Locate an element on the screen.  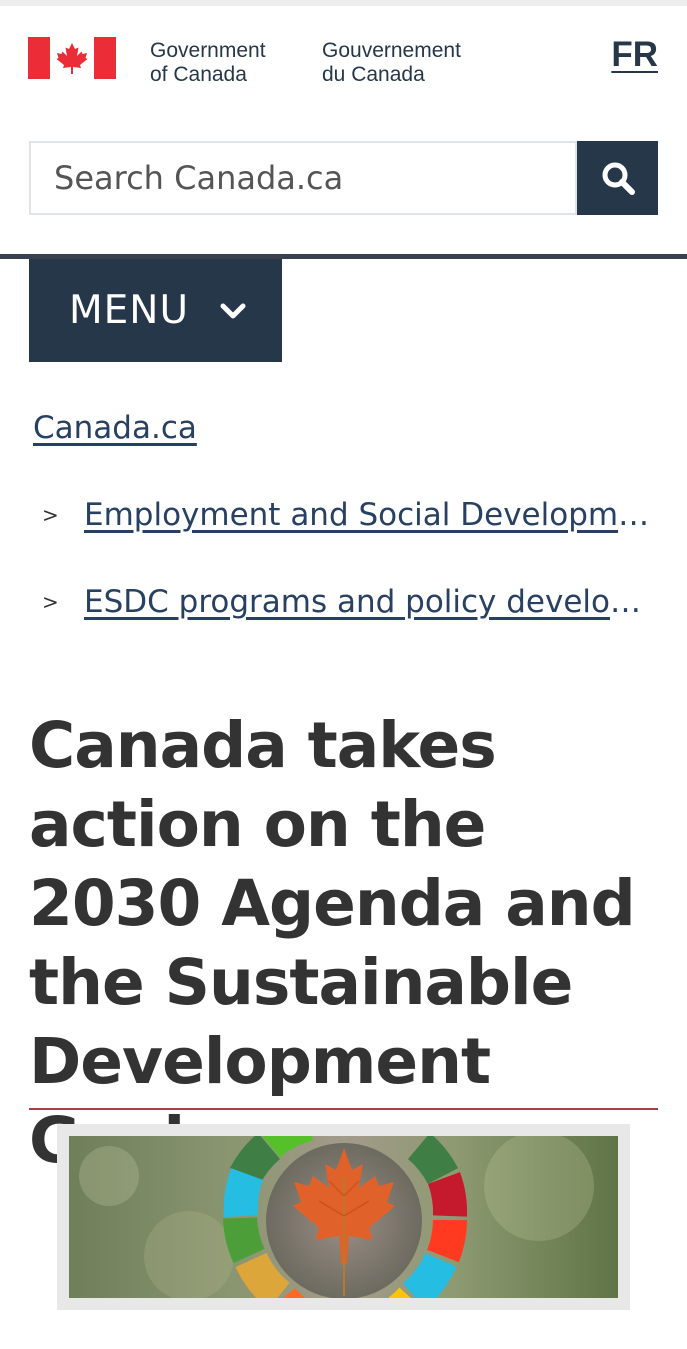
search-box is located at coordinates (303, 178).